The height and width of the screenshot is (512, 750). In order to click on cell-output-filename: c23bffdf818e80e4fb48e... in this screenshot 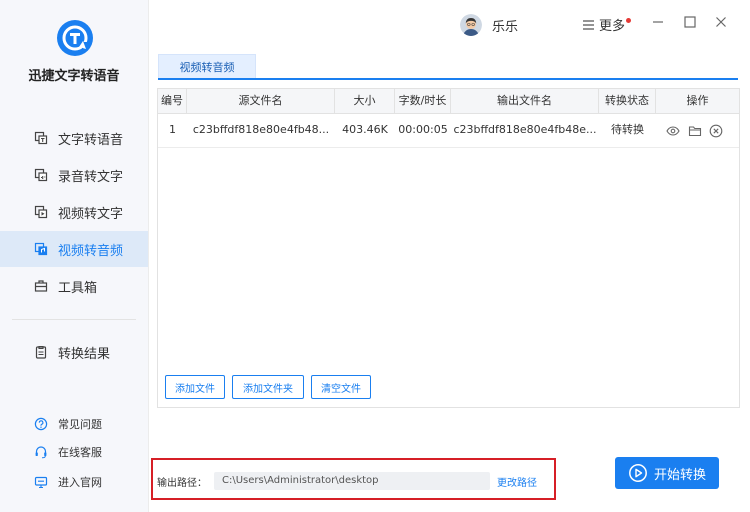, I will do `click(525, 129)`.